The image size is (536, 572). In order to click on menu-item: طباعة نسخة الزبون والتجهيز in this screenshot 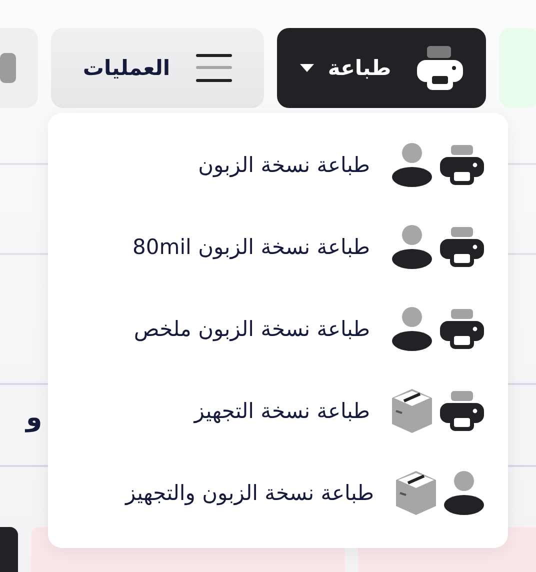, I will do `click(278, 493)`.